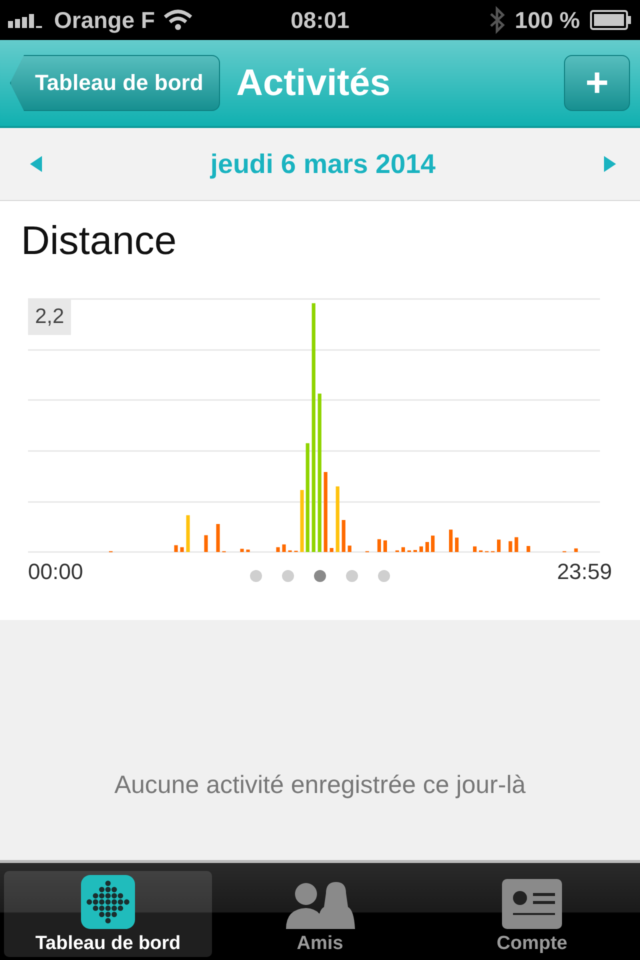 The image size is (640, 960). Describe the element at coordinates (610, 164) in the screenshot. I see `next-arrow-icon` at that location.